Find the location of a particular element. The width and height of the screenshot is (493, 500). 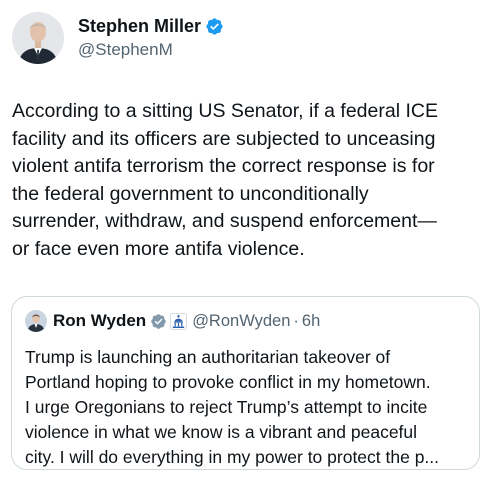

quoted-author-handle: @RonWyden is located at coordinates (241, 321).